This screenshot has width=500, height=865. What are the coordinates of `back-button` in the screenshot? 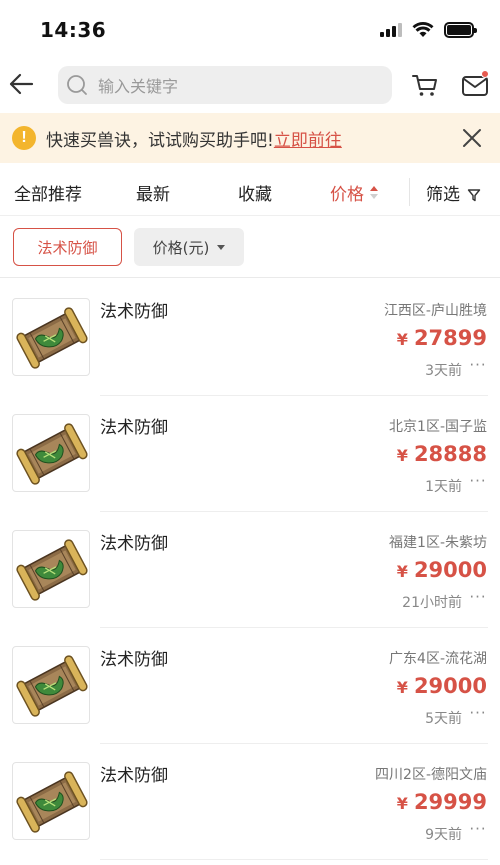 It's located at (21, 84).